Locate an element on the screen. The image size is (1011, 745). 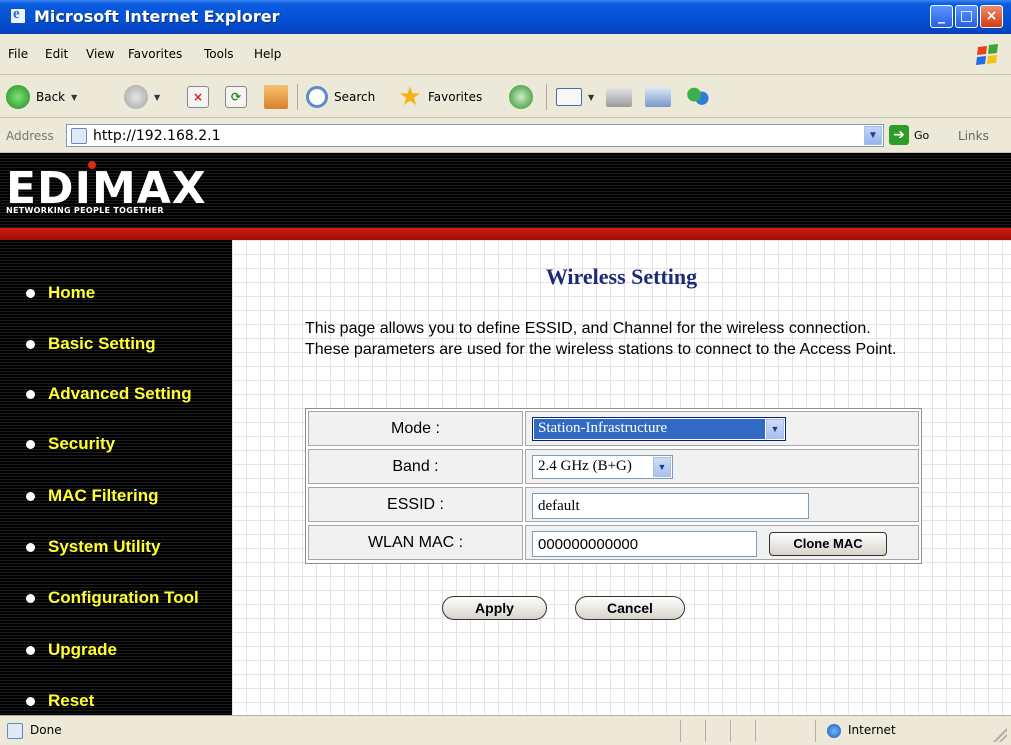
minimize-icon: _ is located at coordinates (941, 16).